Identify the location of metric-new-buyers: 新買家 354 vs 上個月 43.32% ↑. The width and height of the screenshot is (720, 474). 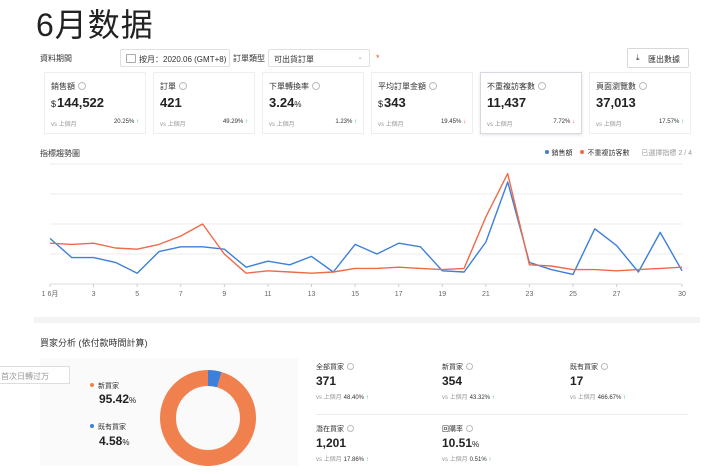
(502, 387).